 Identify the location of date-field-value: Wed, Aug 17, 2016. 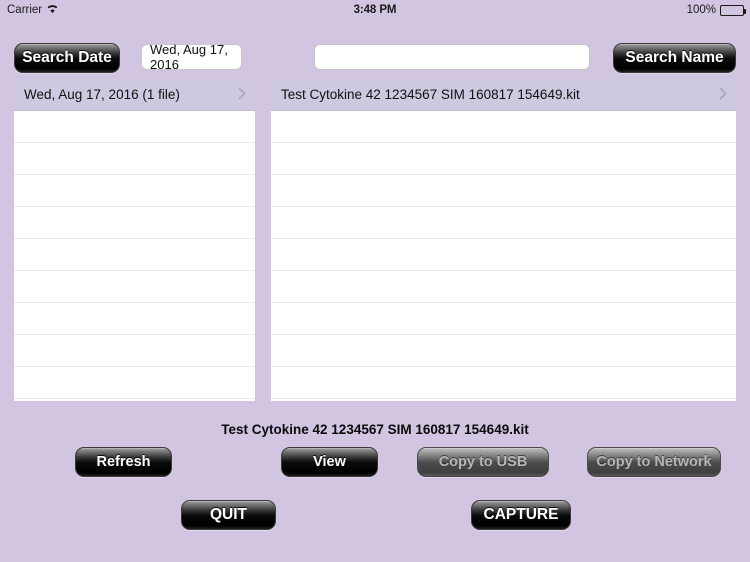
(189, 57).